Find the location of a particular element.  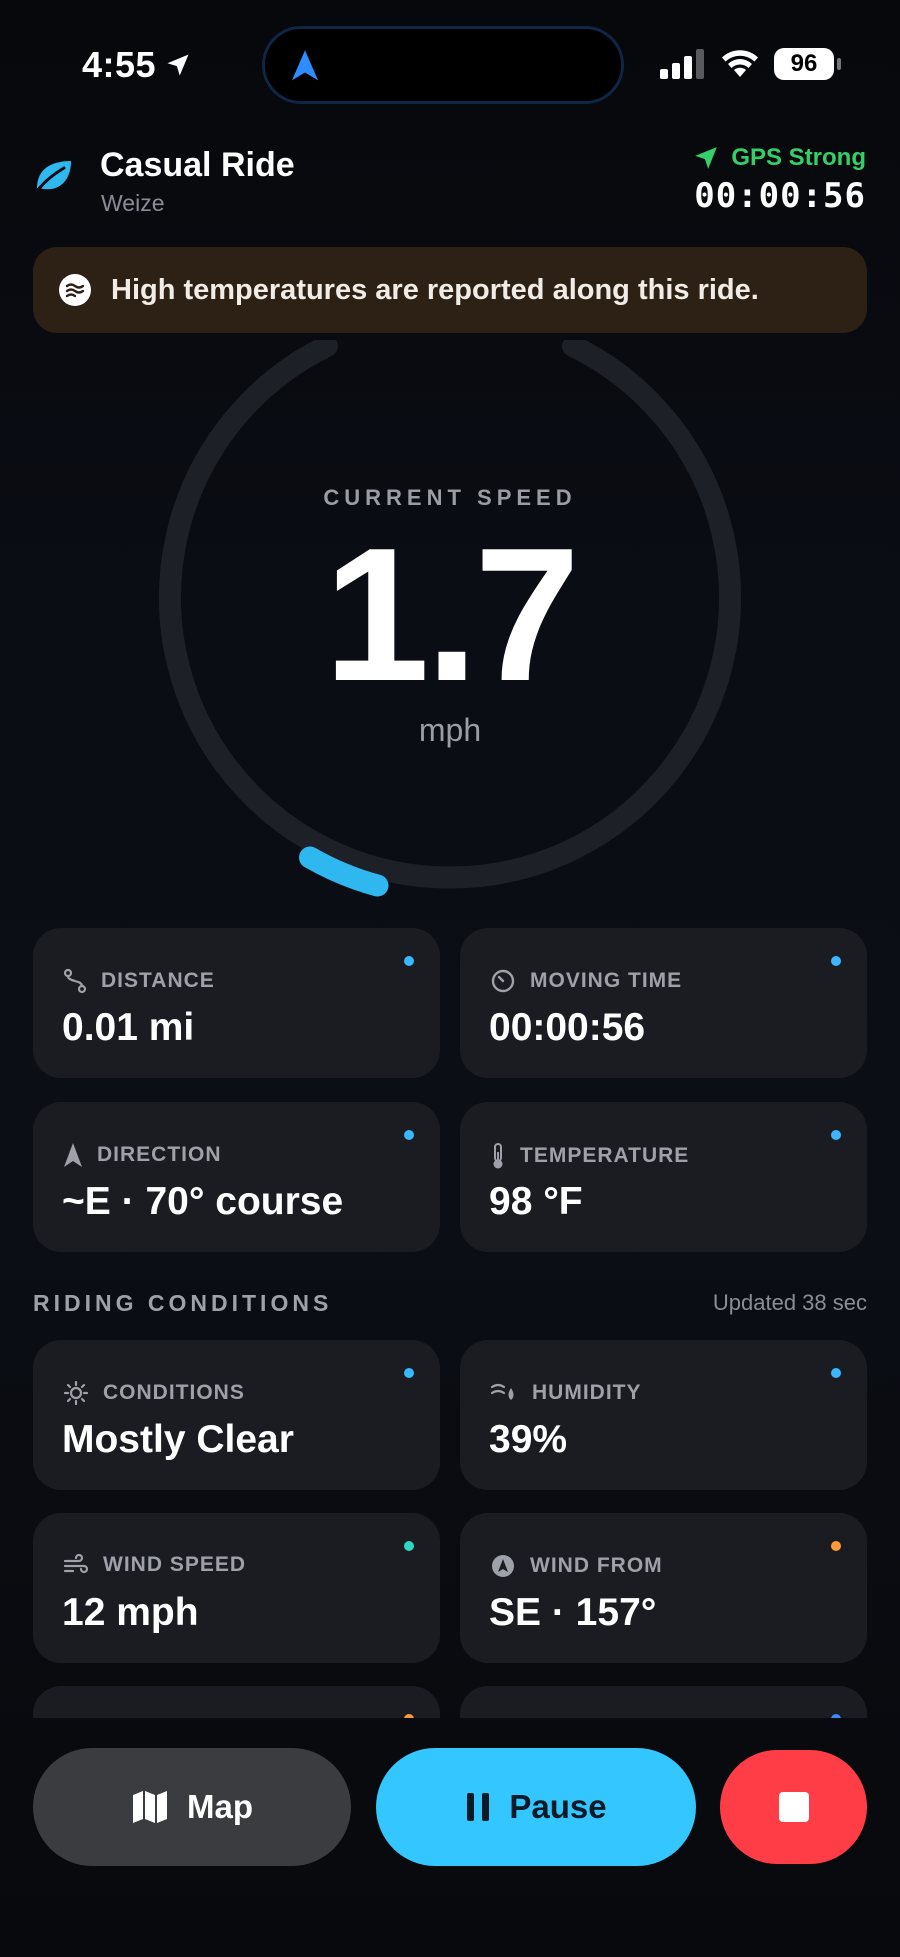

stop-button is located at coordinates (793, 1807).